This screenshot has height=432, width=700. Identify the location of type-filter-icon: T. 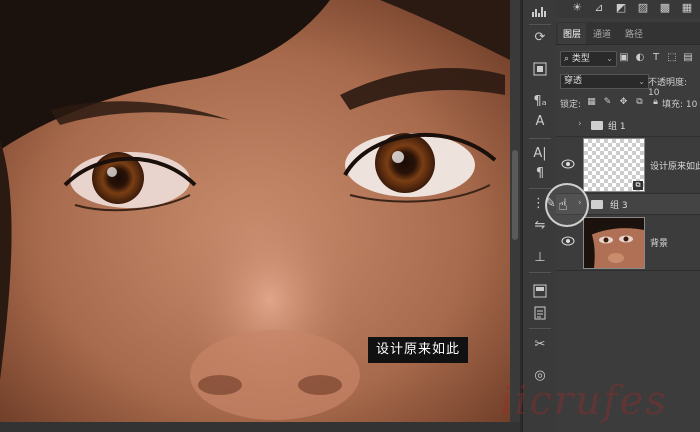
(656, 58).